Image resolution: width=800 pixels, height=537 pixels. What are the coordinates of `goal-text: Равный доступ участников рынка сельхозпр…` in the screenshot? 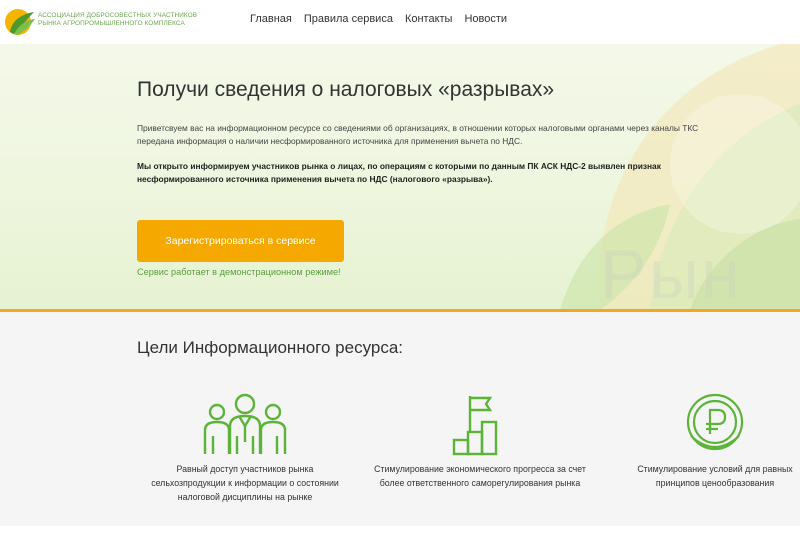 It's located at (245, 483).